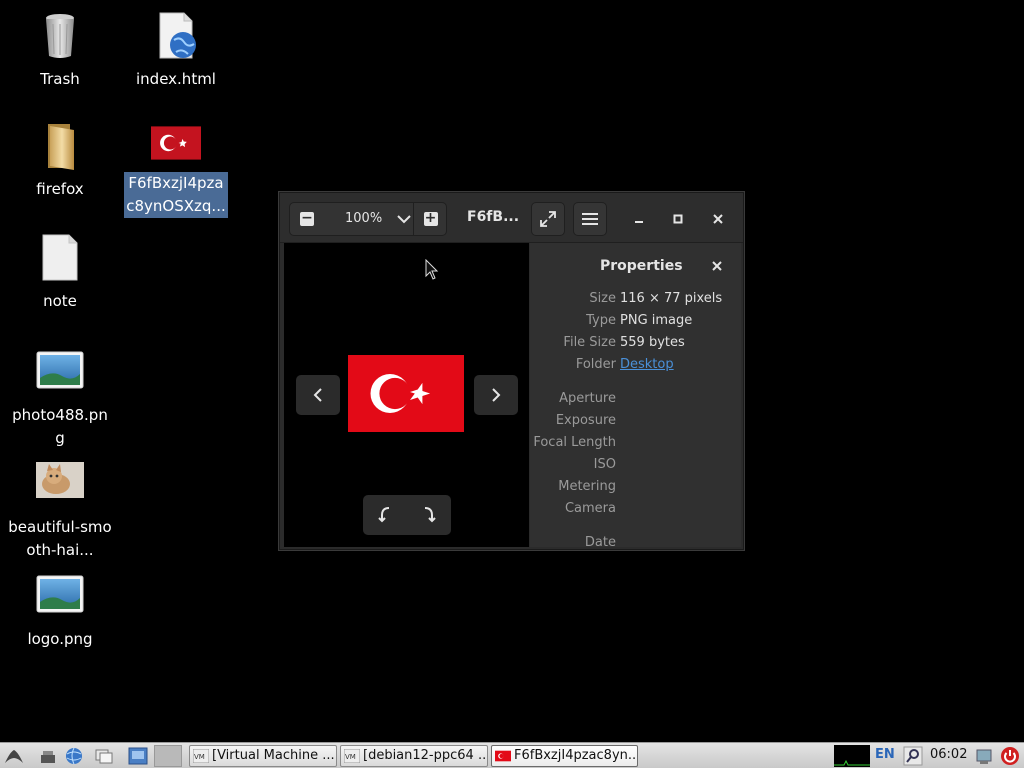 This screenshot has height=768, width=1024. I want to click on rotate-controls, so click(407, 515).